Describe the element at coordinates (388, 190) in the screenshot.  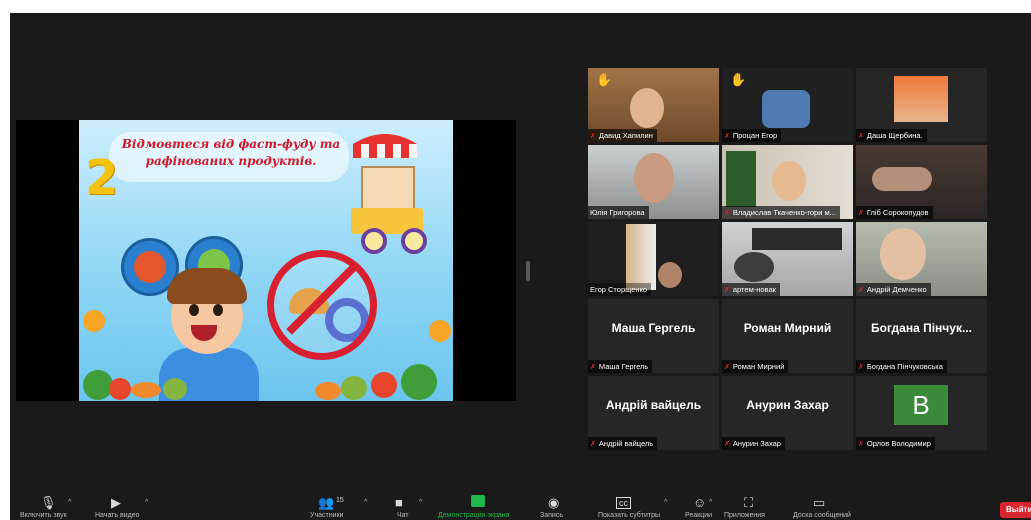
I see `food-stall-illustration` at that location.